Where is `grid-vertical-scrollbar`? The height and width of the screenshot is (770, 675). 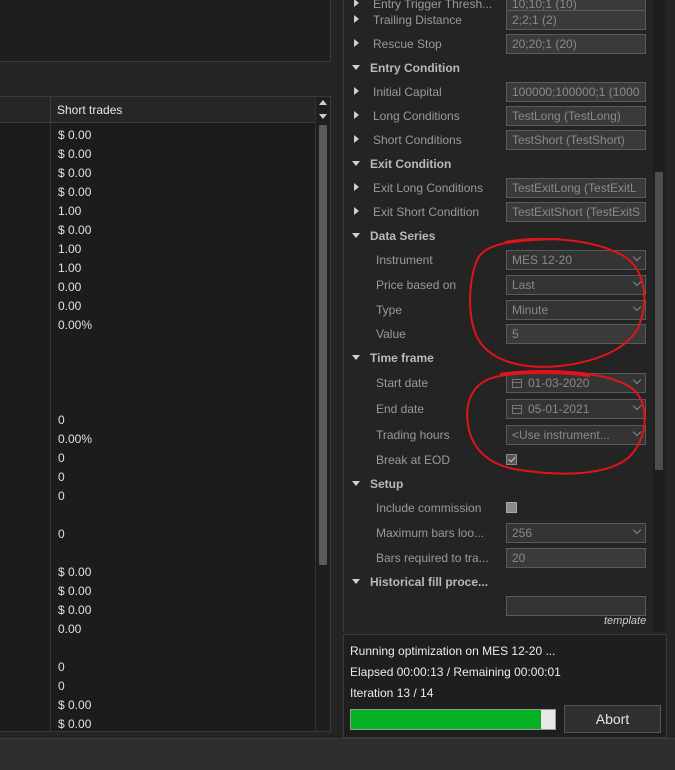
grid-vertical-scrollbar is located at coordinates (322, 414).